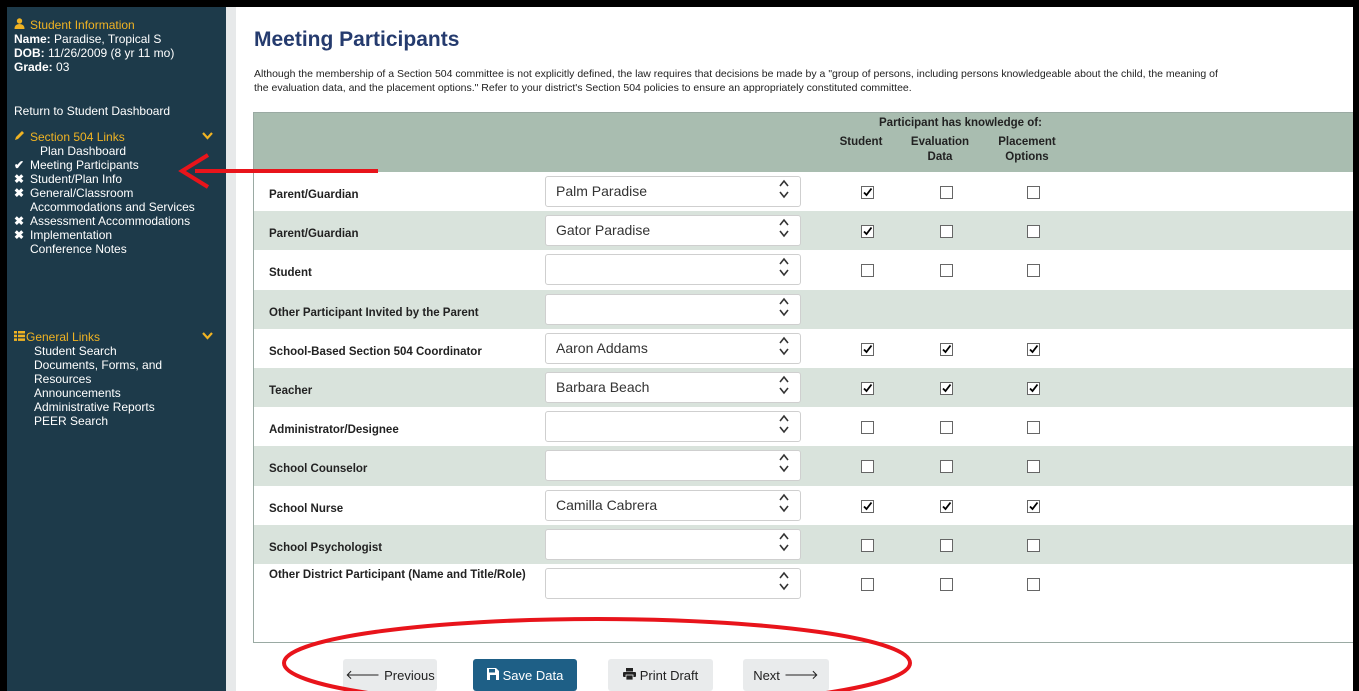 Image resolution: width=1359 pixels, height=691 pixels. What do you see at coordinates (130, 407) in the screenshot?
I see `general-link-admin-reports: Administrative Reports` at bounding box center [130, 407].